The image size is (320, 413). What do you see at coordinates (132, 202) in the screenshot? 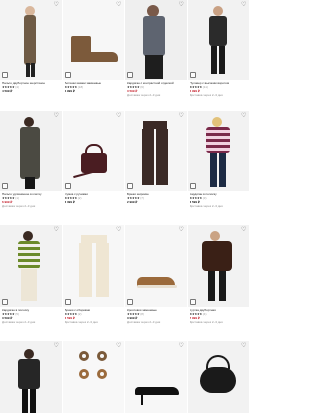
I see `product-price: 2 999 ₽` at bounding box center [132, 202].